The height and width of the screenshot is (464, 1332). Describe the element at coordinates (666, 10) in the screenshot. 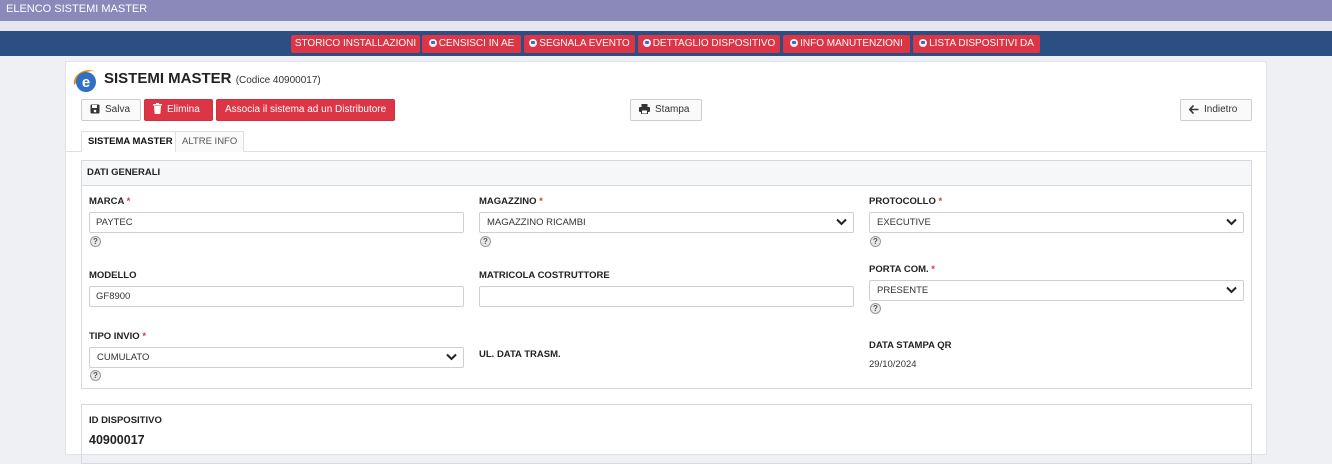

I see `top-title-bar: ELENCO SISTEMI MASTER` at that location.